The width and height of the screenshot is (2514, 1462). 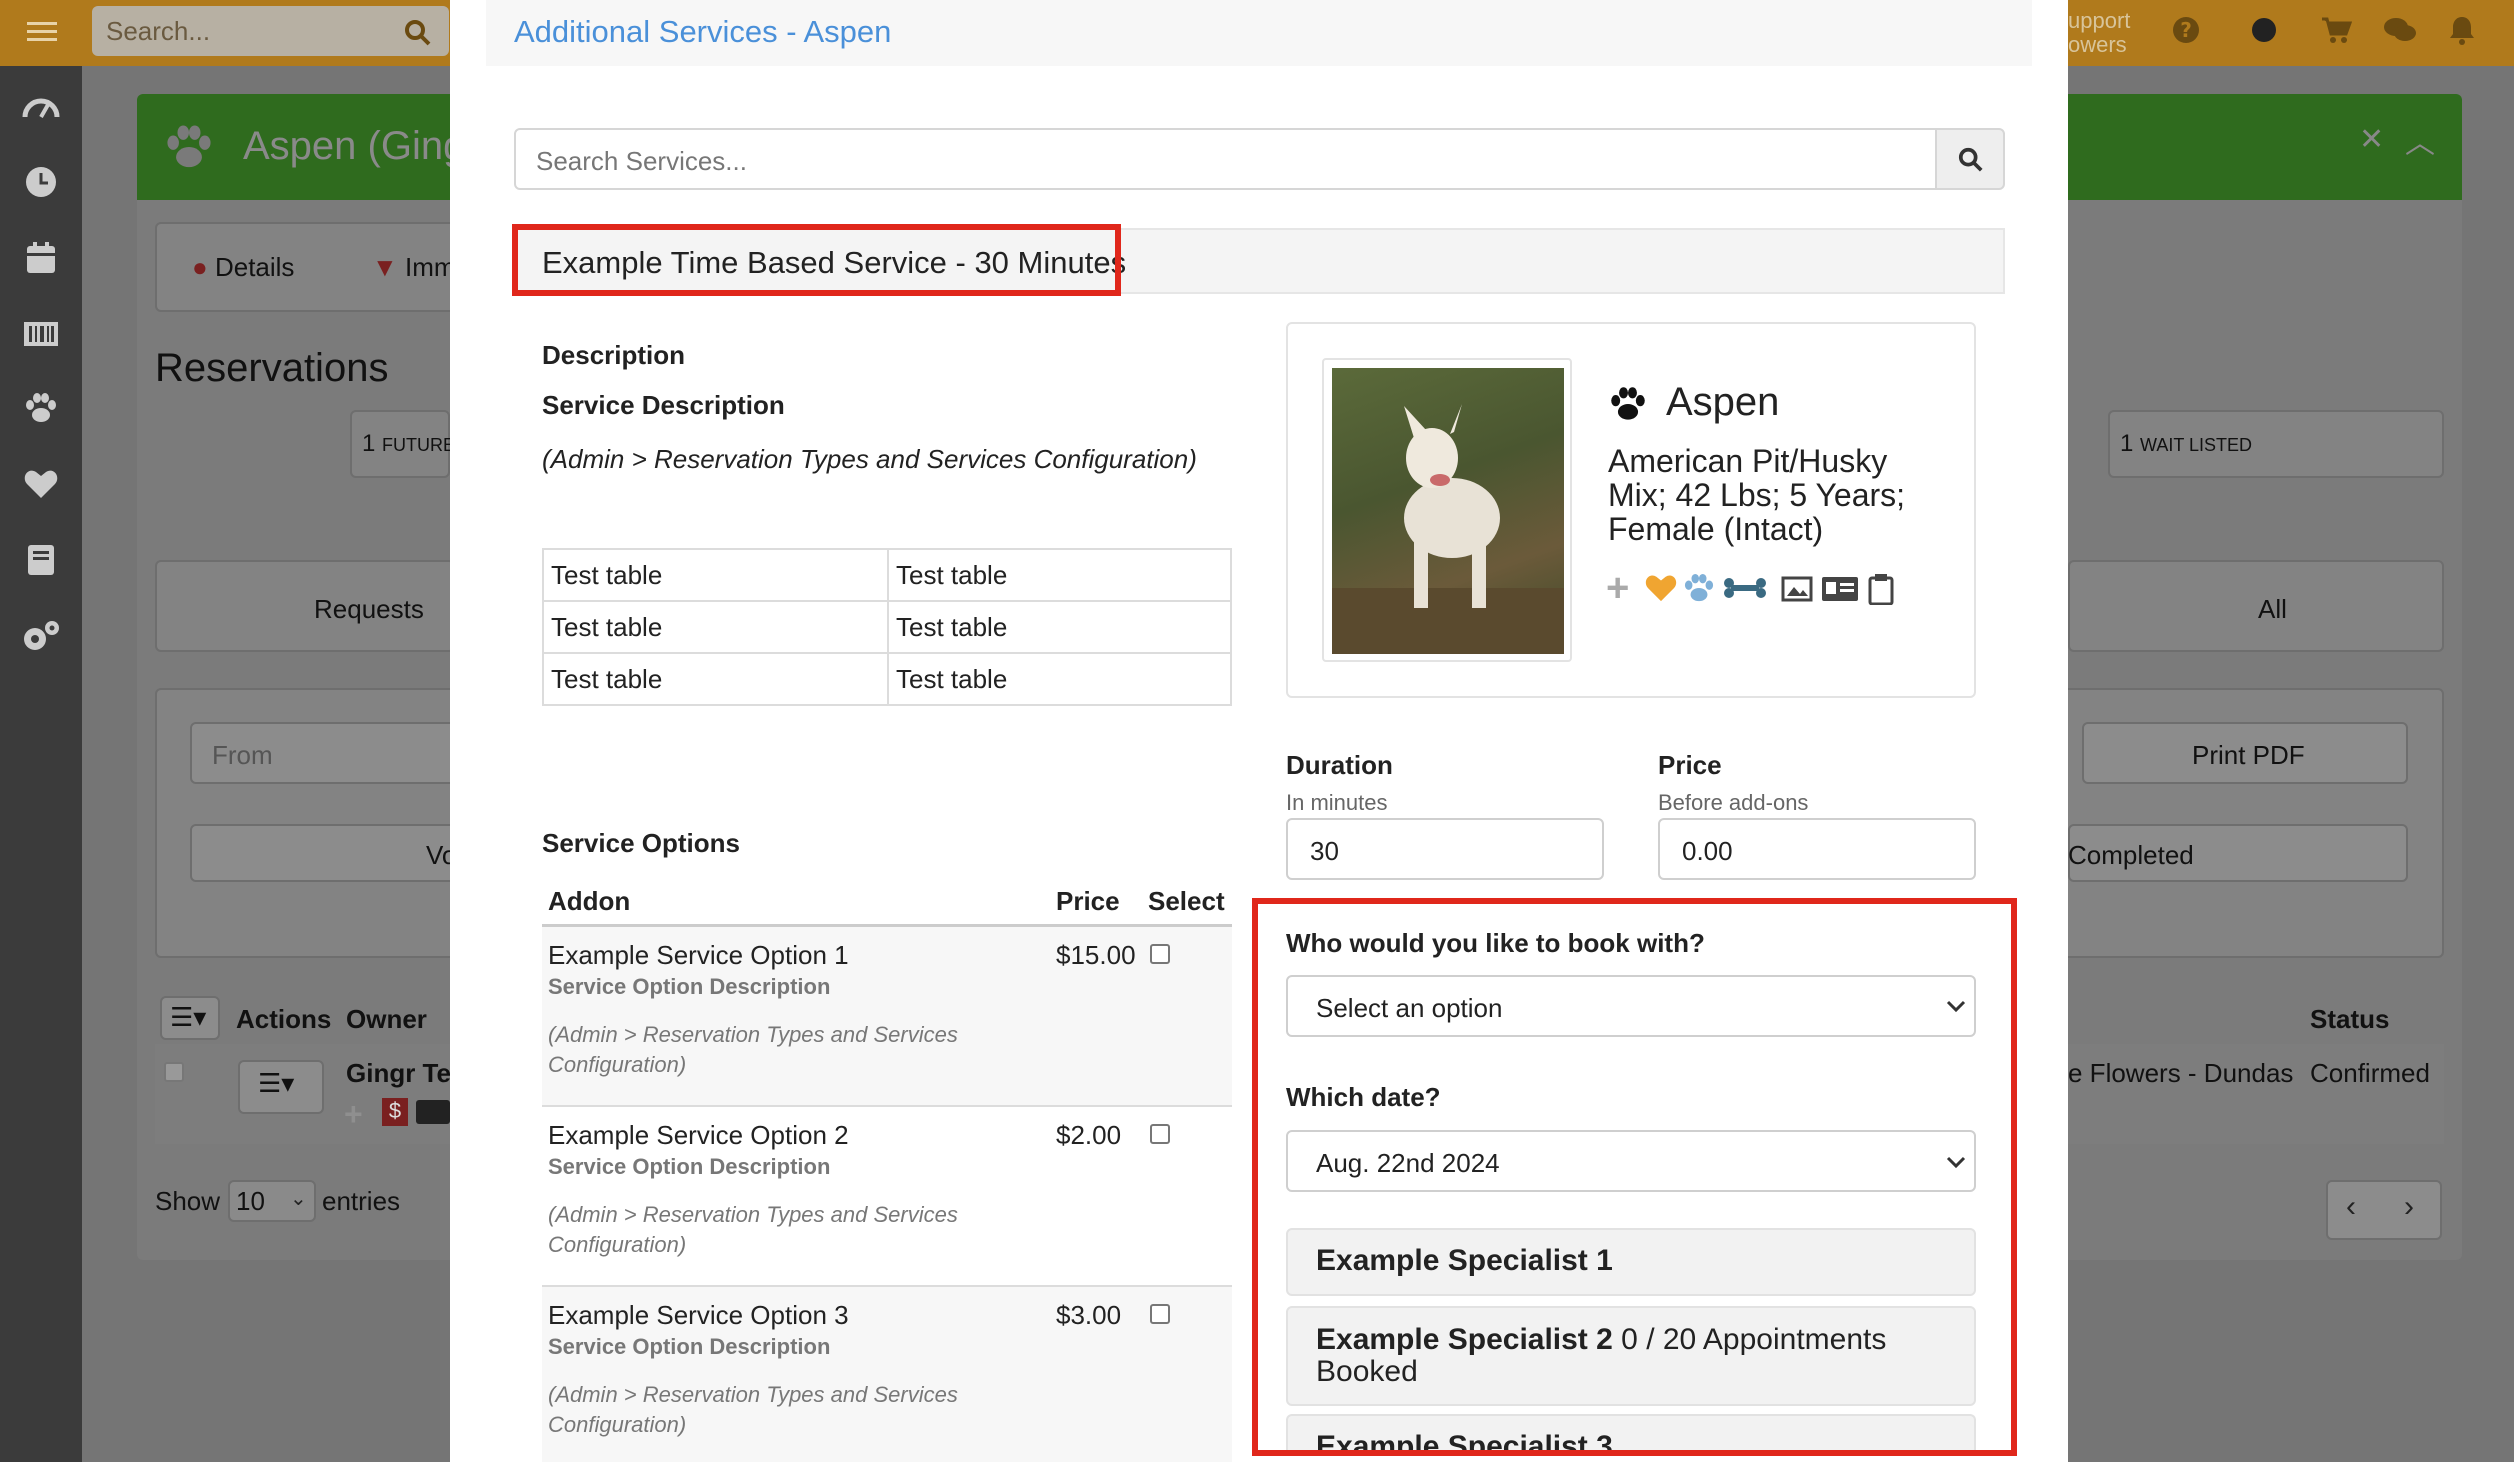 What do you see at coordinates (2099, 21) in the screenshot?
I see `support-link: upport` at bounding box center [2099, 21].